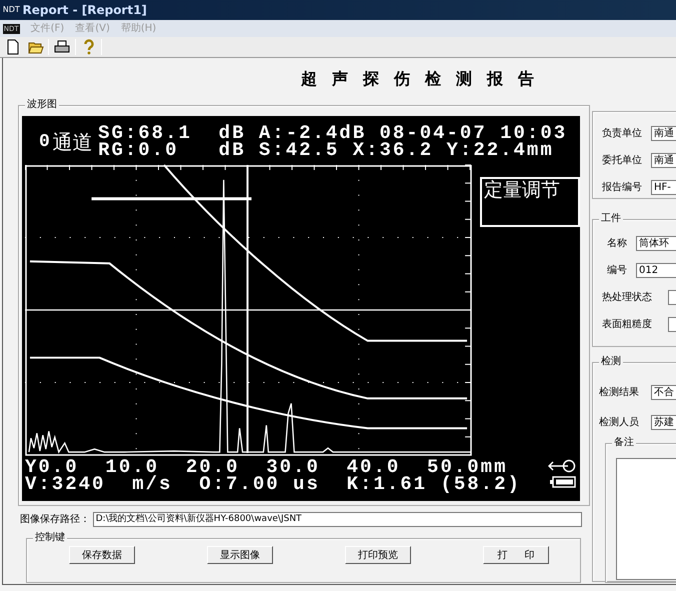 The height and width of the screenshot is (591, 676). Describe the element at coordinates (240, 555) in the screenshot. I see `command-button: 显示图像` at that location.